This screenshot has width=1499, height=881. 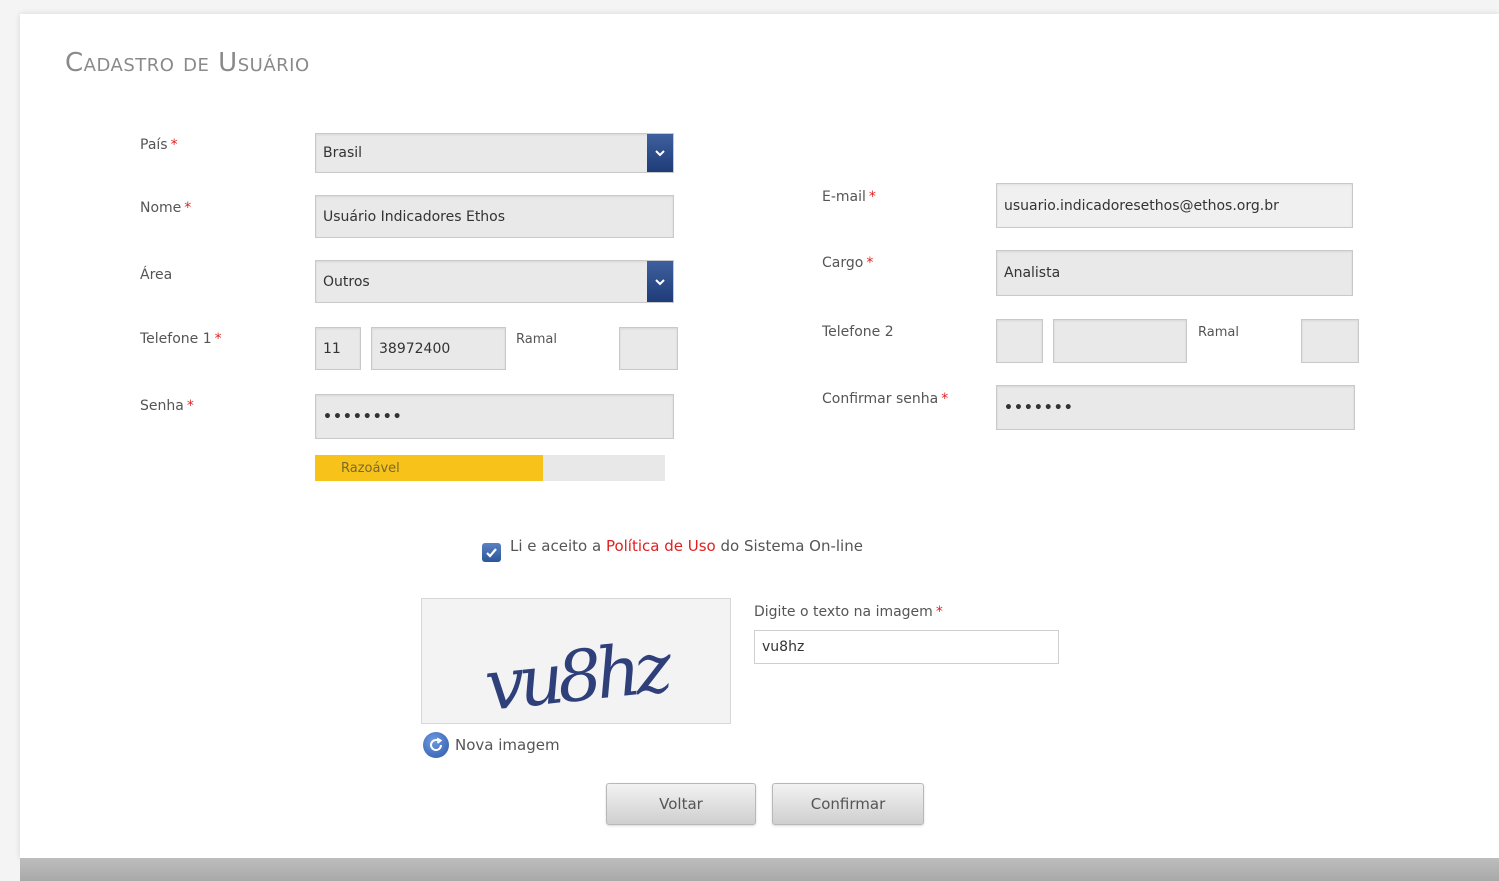 What do you see at coordinates (494, 416) in the screenshot?
I see `senha-input: ••••••••` at bounding box center [494, 416].